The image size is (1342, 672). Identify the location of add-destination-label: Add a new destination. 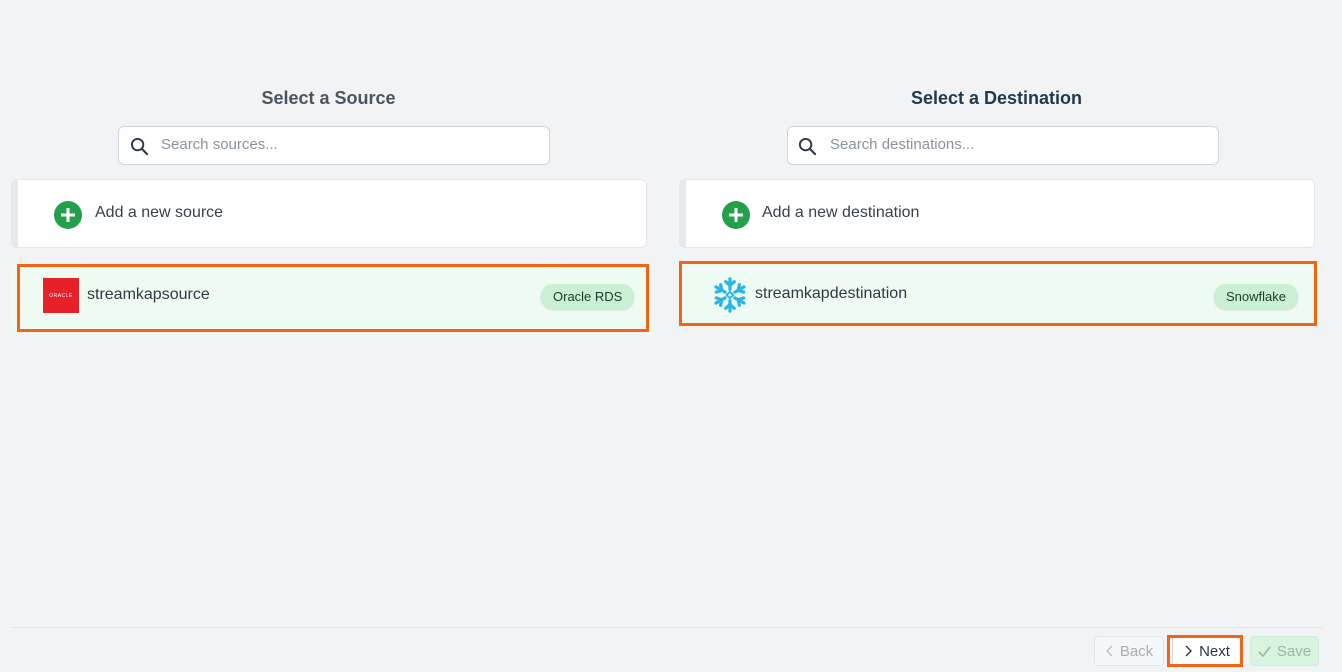
(841, 212).